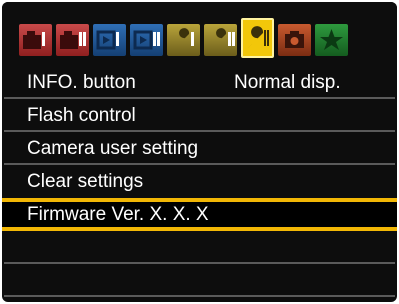  I want to click on menu-item-info-button: INFO. button Normal disp., so click(199, 82).